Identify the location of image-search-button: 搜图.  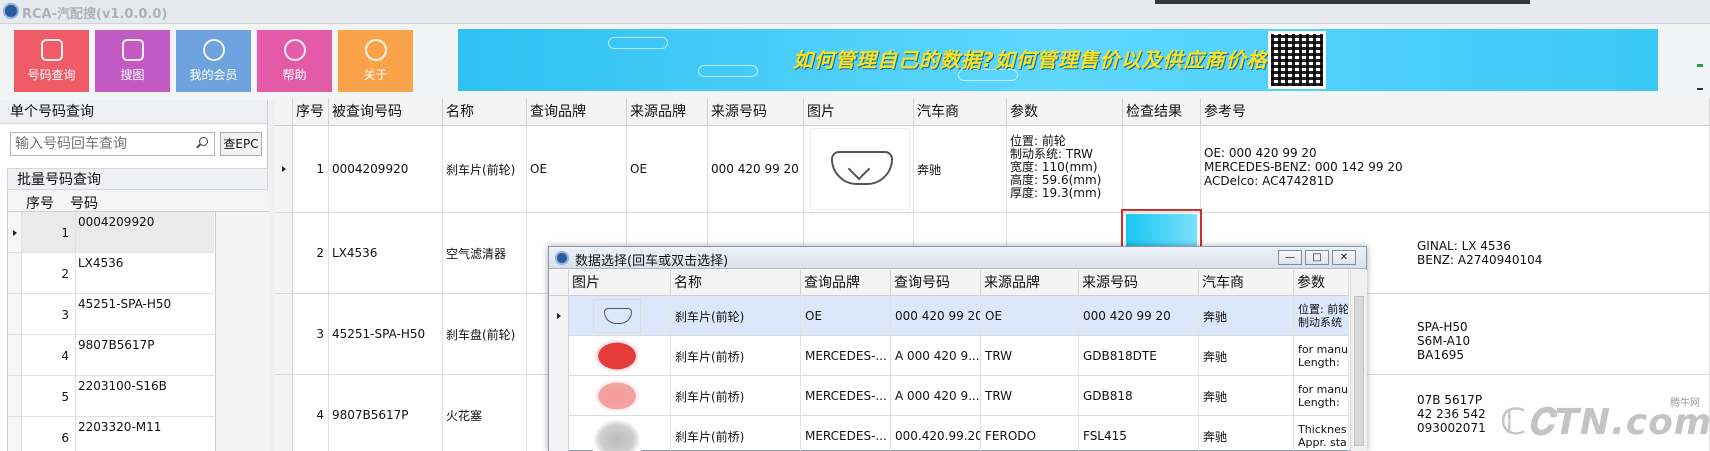
(132, 61).